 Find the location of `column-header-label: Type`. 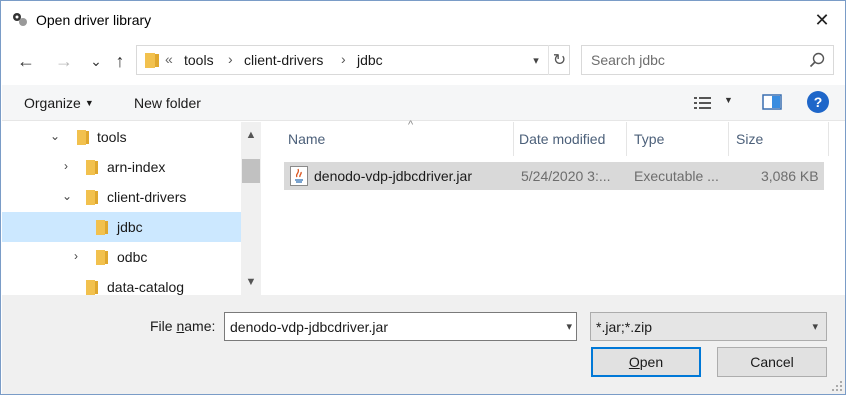

column-header-label: Type is located at coordinates (649, 139).